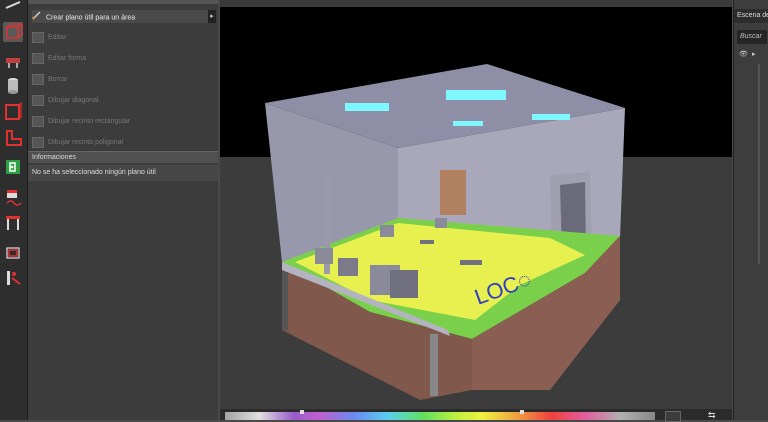  What do you see at coordinates (123, 58) in the screenshot?
I see `edit-shape-item: Editar forma` at bounding box center [123, 58].